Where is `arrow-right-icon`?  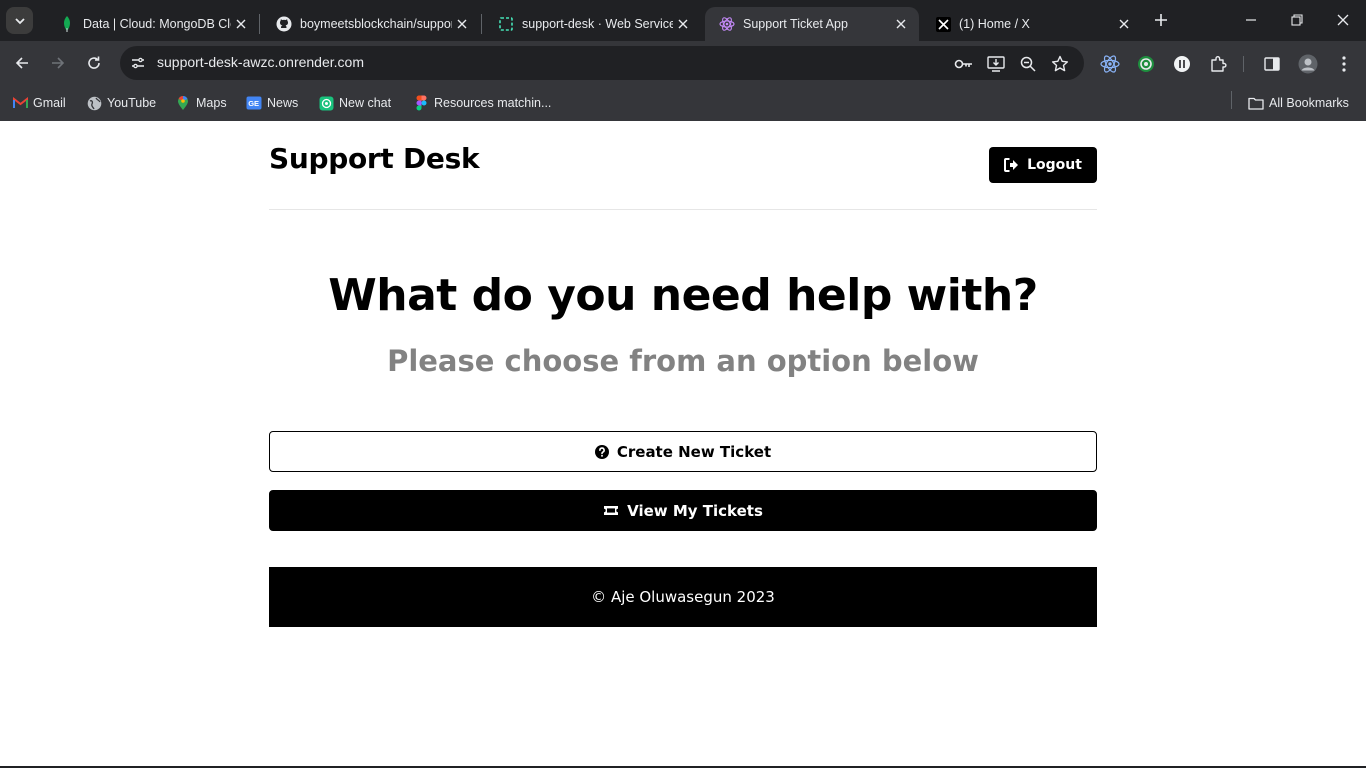
arrow-right-icon is located at coordinates (58, 63).